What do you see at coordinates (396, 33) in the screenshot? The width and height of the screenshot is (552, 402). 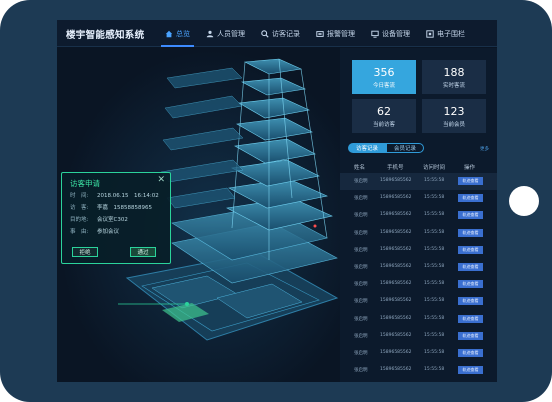 I see `nav-label: 设备管理` at bounding box center [396, 33].